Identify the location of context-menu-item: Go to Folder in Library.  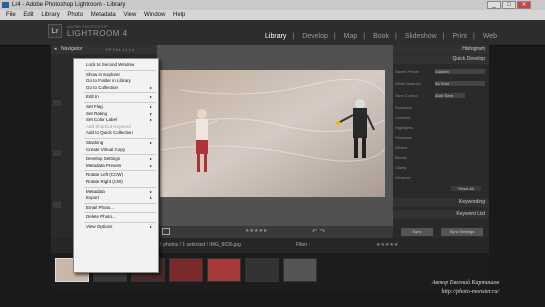
(108, 80).